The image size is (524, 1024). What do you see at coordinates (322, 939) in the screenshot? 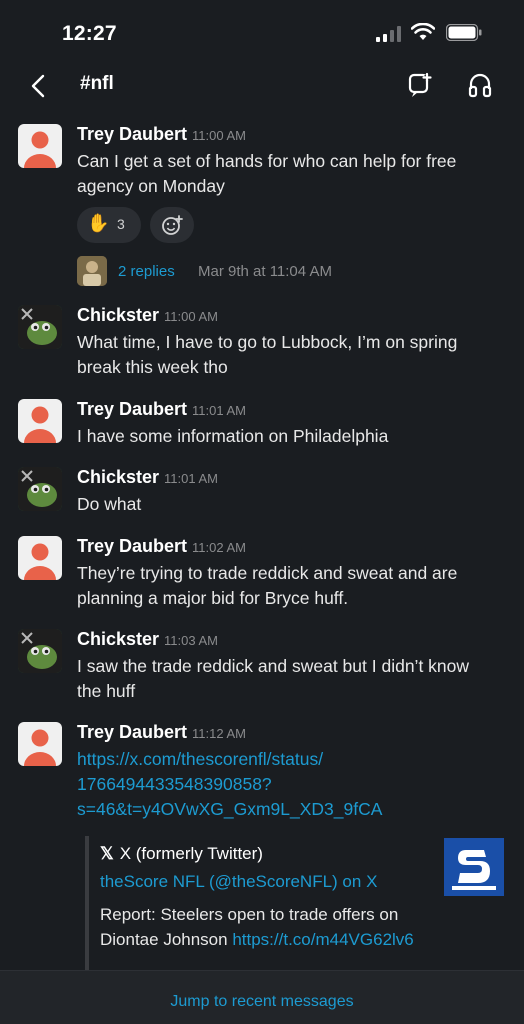
I see `unfurl-body-link: https://t.co/m44VG62lv6` at bounding box center [322, 939].